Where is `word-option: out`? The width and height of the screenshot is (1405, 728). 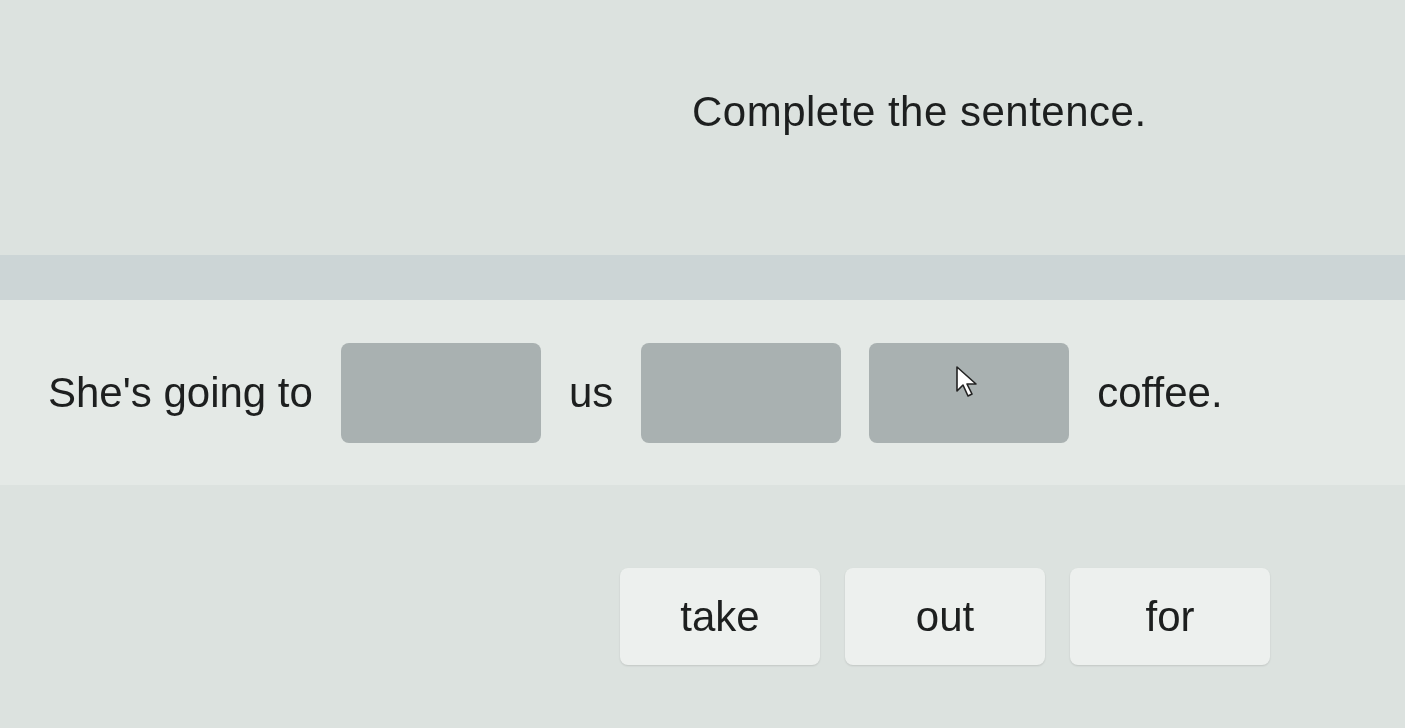 word-option: out is located at coordinates (945, 616).